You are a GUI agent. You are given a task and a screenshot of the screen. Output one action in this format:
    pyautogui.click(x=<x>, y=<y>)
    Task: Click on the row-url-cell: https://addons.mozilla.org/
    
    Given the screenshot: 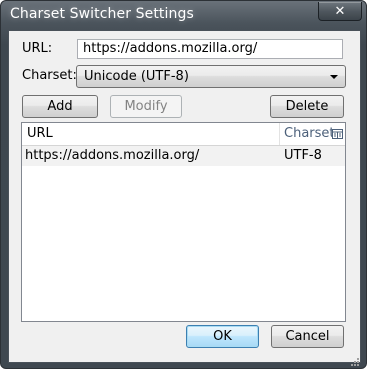 What is the action you would take?
    pyautogui.click(x=112, y=155)
    